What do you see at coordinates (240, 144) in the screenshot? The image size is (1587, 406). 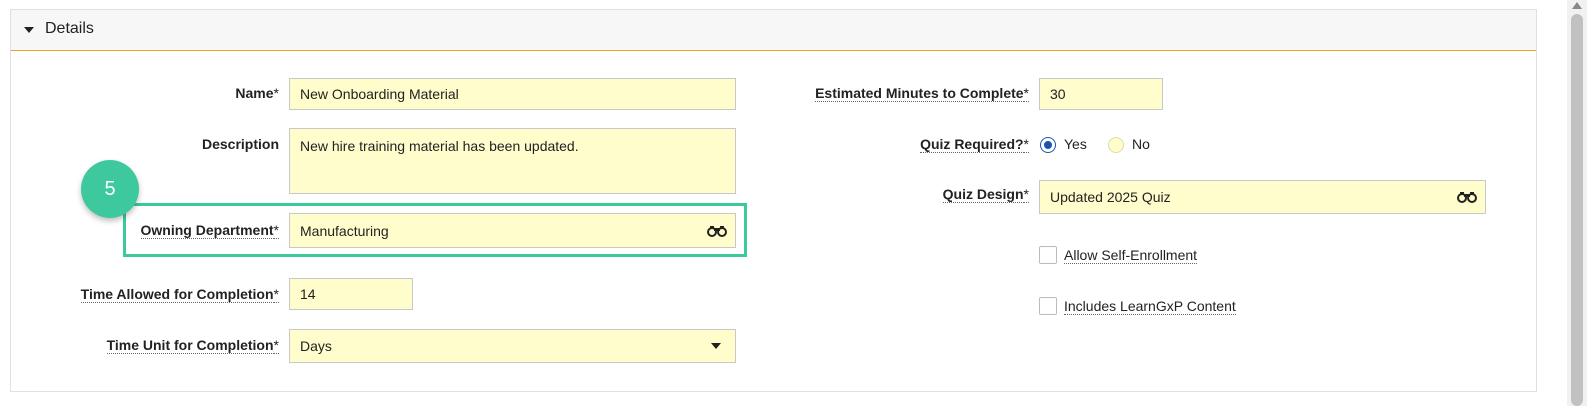 I see `description-label: Description` at bounding box center [240, 144].